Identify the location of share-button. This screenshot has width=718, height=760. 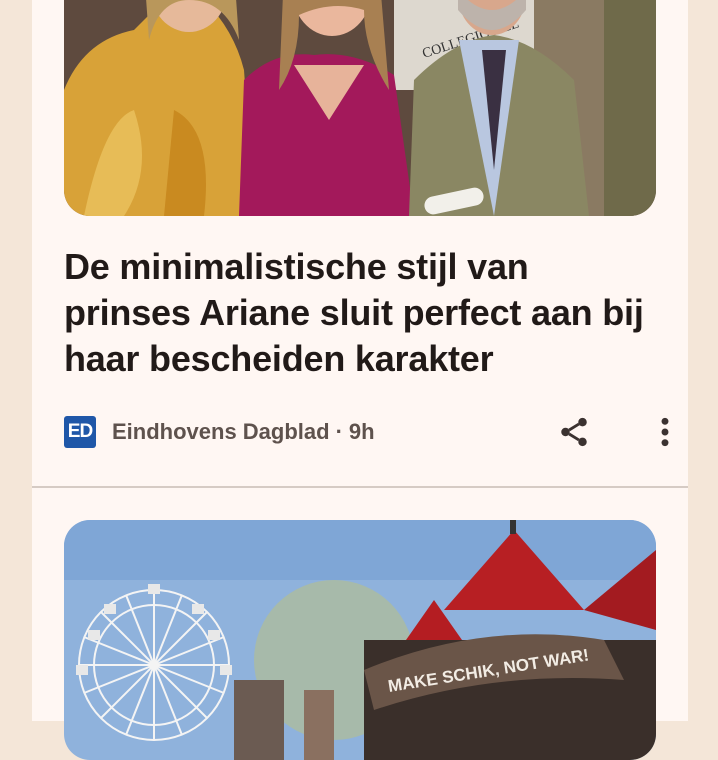
(574, 432).